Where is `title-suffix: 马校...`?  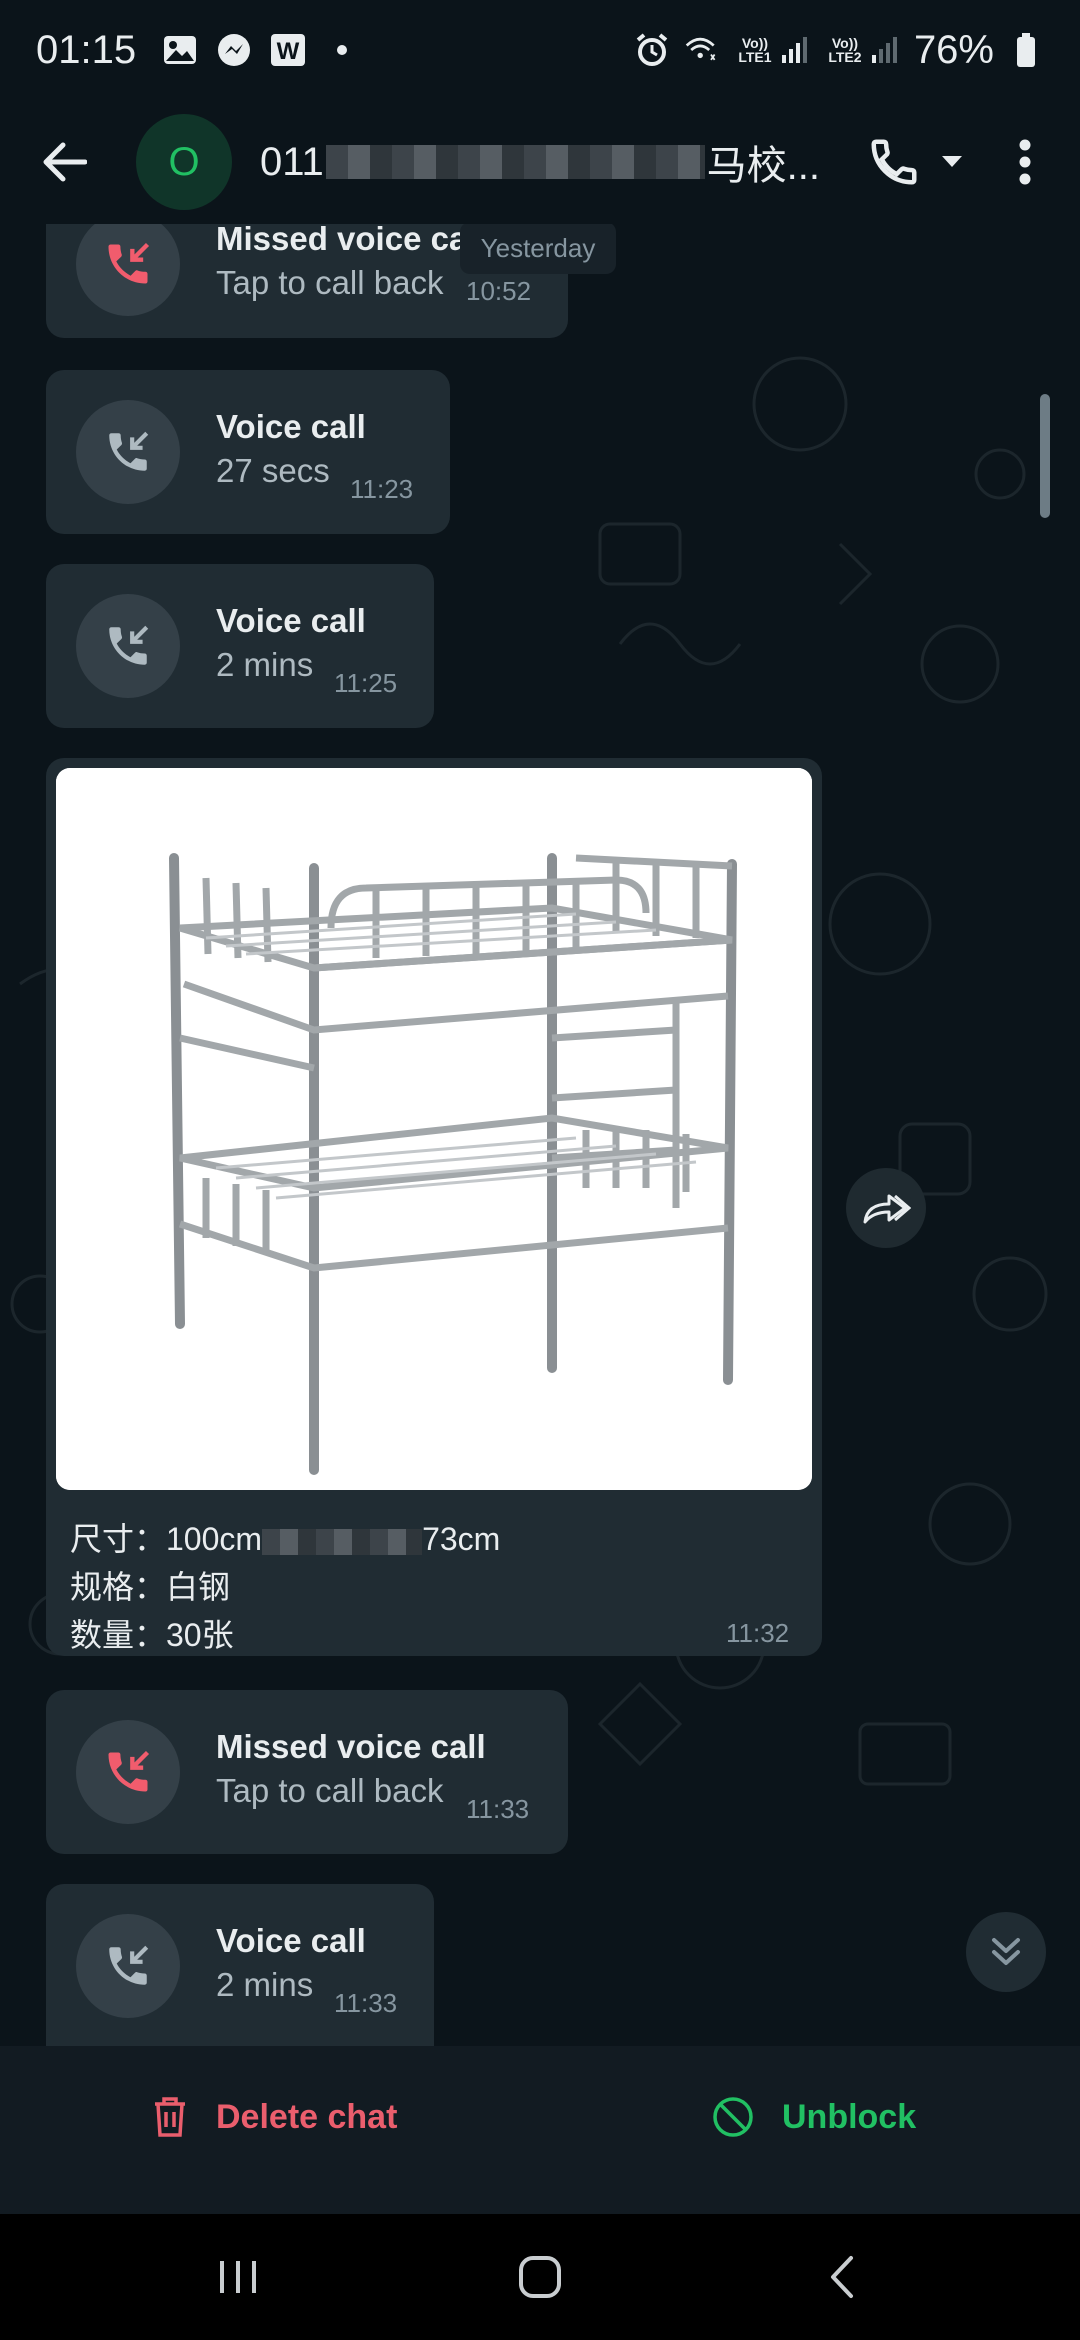 title-suffix: 马校... is located at coordinates (763, 166).